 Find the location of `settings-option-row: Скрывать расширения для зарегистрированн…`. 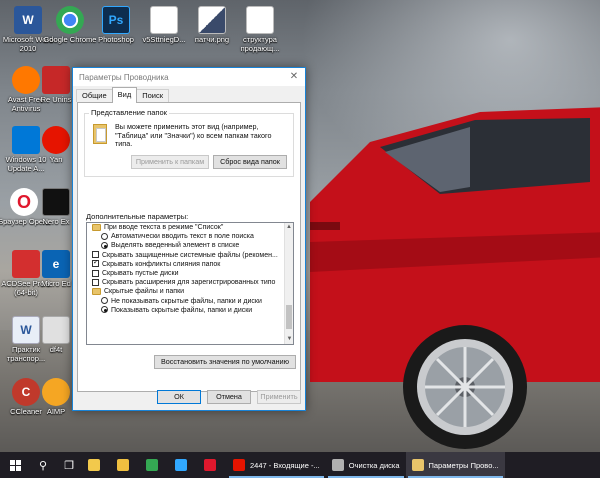

settings-option-row: Скрывать расширения для зарегистрированн… is located at coordinates (185, 282).